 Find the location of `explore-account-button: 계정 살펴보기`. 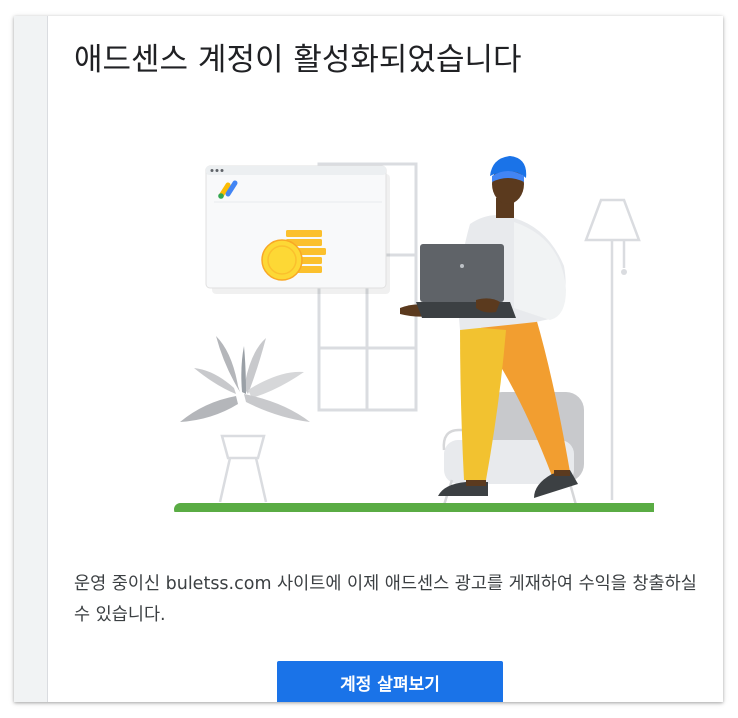

explore-account-button: 계정 살펴보기 is located at coordinates (390, 681).